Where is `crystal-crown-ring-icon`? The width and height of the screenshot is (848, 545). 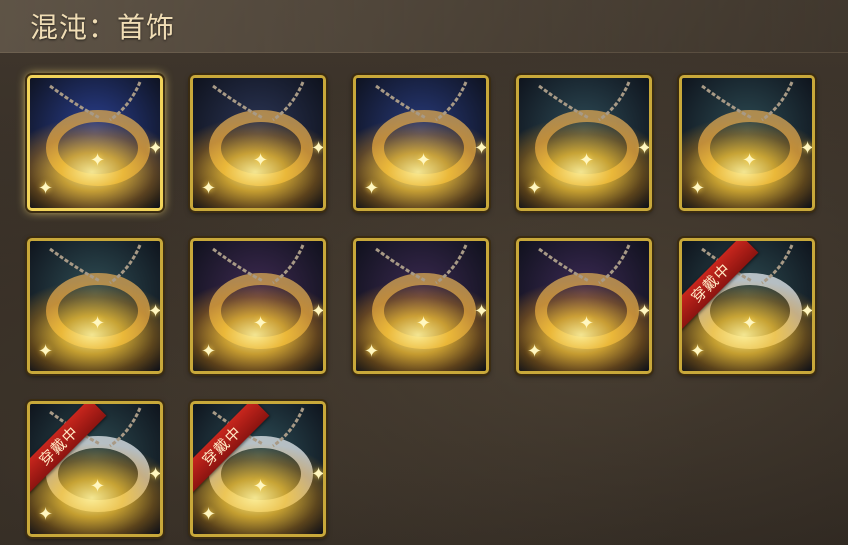 crystal-crown-ring-icon is located at coordinates (95, 306).